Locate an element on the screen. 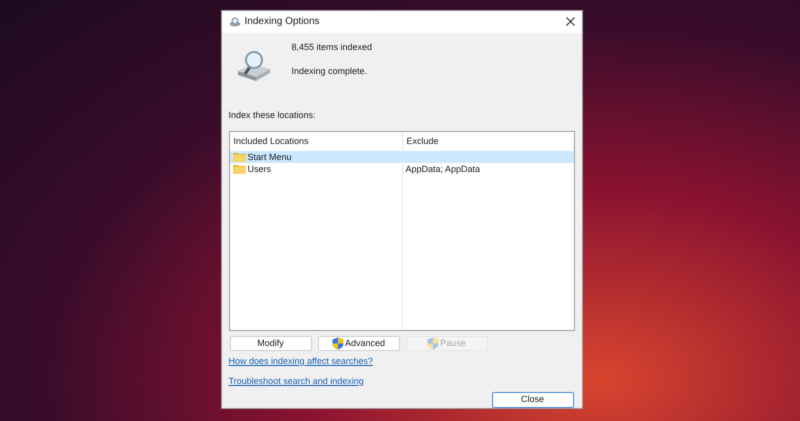 The image size is (800, 421). exclude-cell is located at coordinates (488, 157).